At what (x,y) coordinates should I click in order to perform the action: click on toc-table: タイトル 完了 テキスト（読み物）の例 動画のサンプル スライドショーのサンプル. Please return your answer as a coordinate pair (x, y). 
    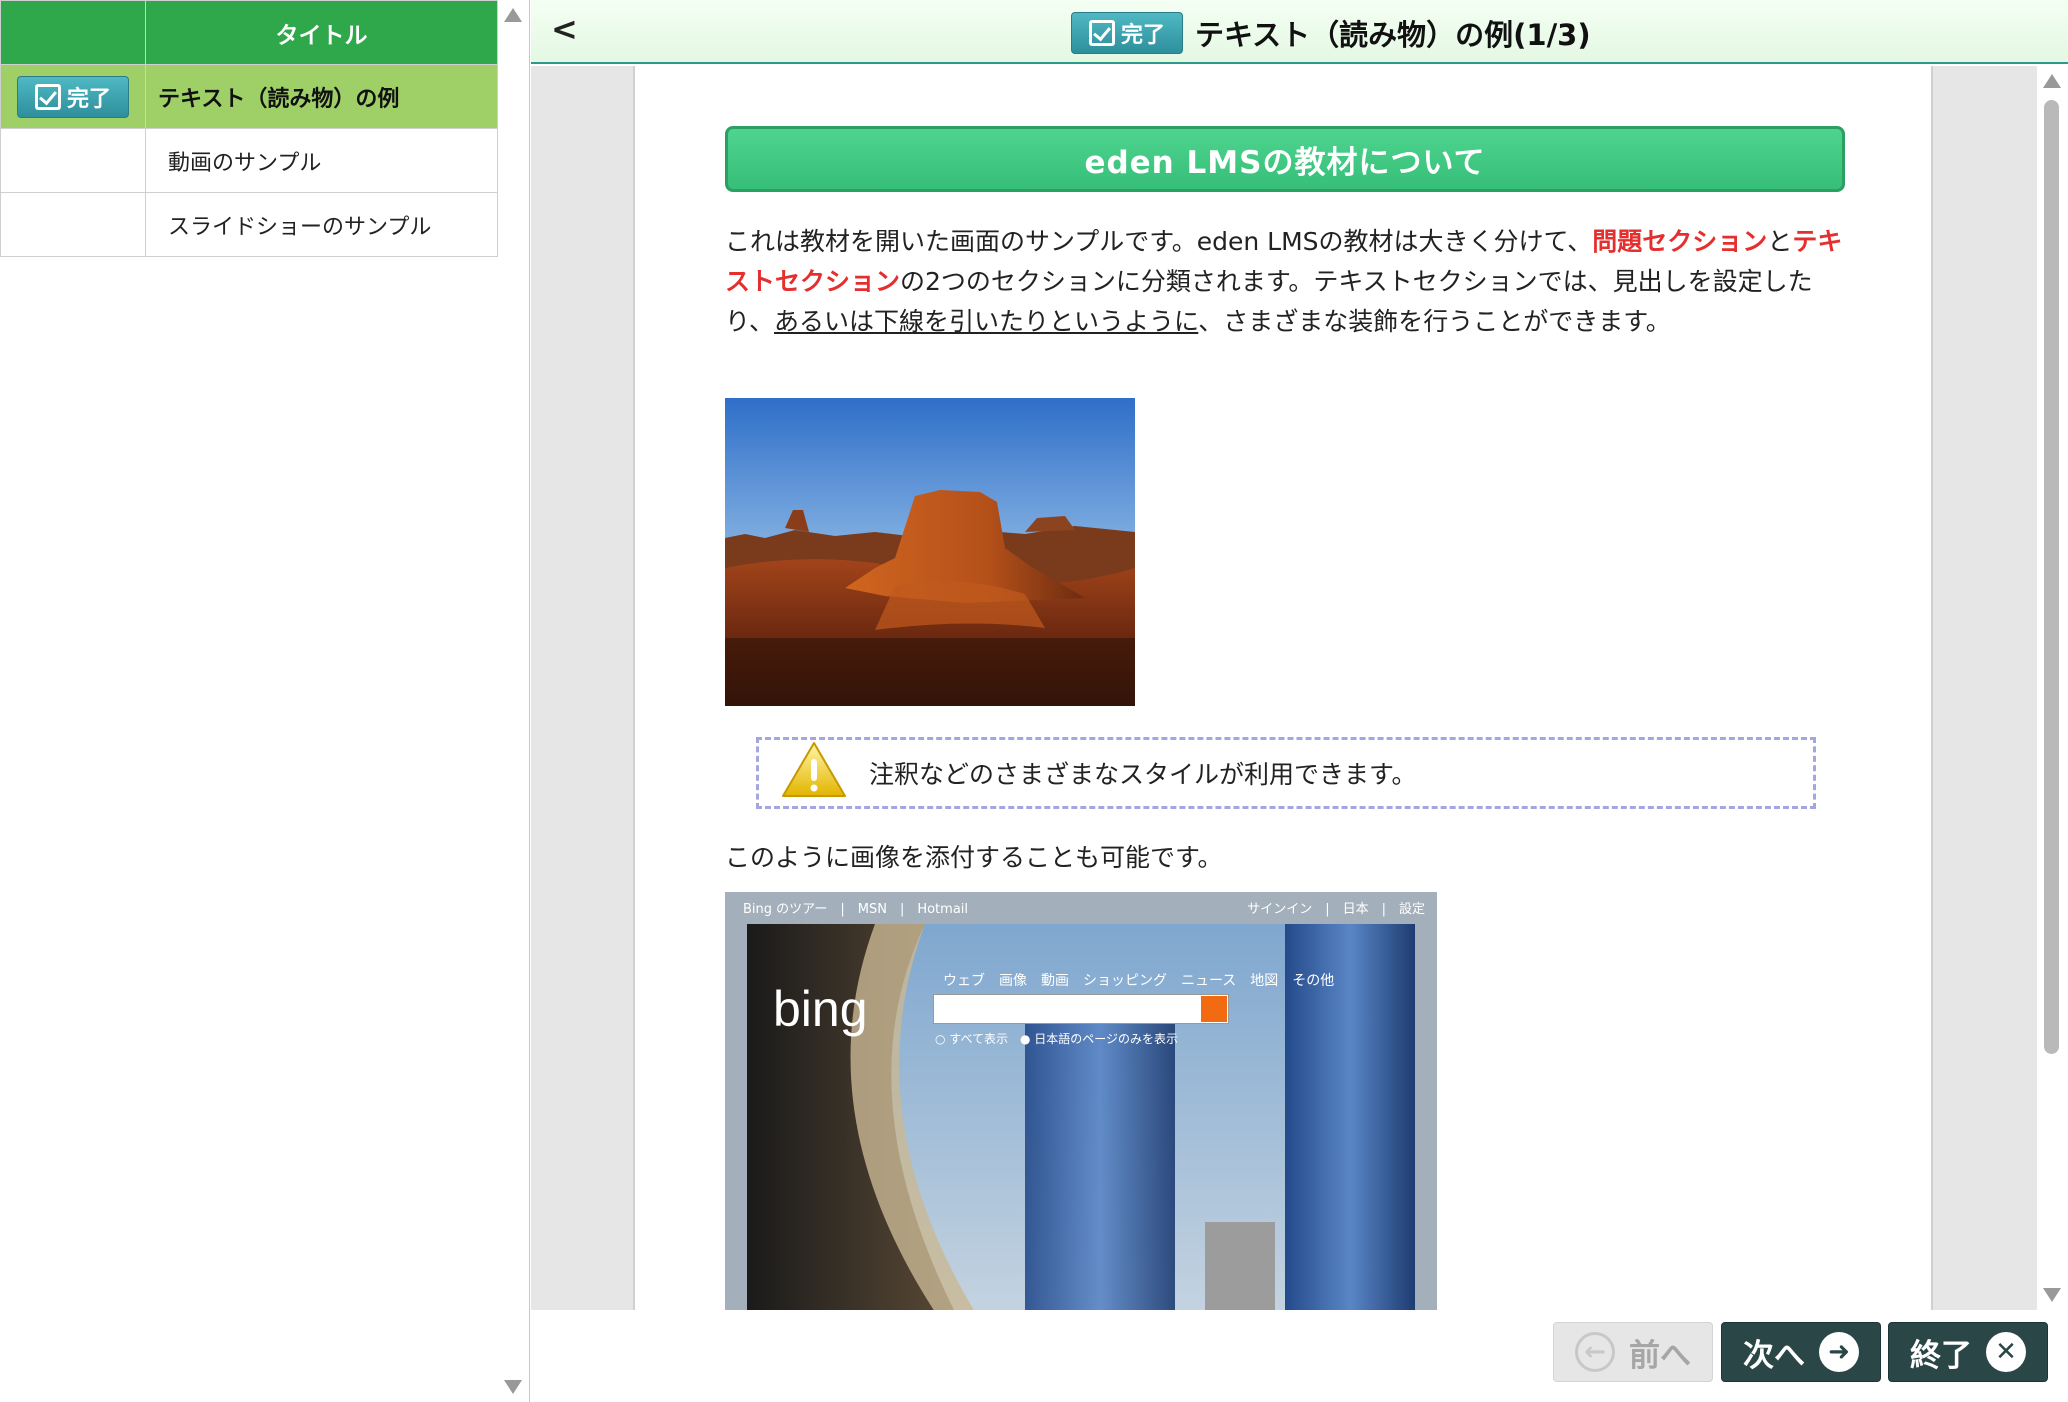
    Looking at the image, I should click on (249, 128).